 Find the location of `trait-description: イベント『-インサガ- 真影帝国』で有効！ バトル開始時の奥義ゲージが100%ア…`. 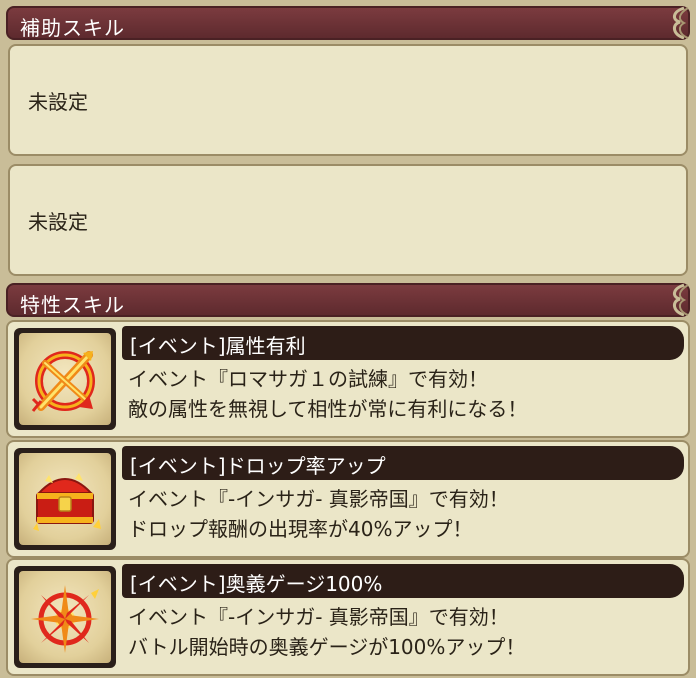

trait-description: イベント『-インサガ- 真影帝国』で有効！ バトル開始時の奥義ゲージが100%ア… is located at coordinates (408, 632).